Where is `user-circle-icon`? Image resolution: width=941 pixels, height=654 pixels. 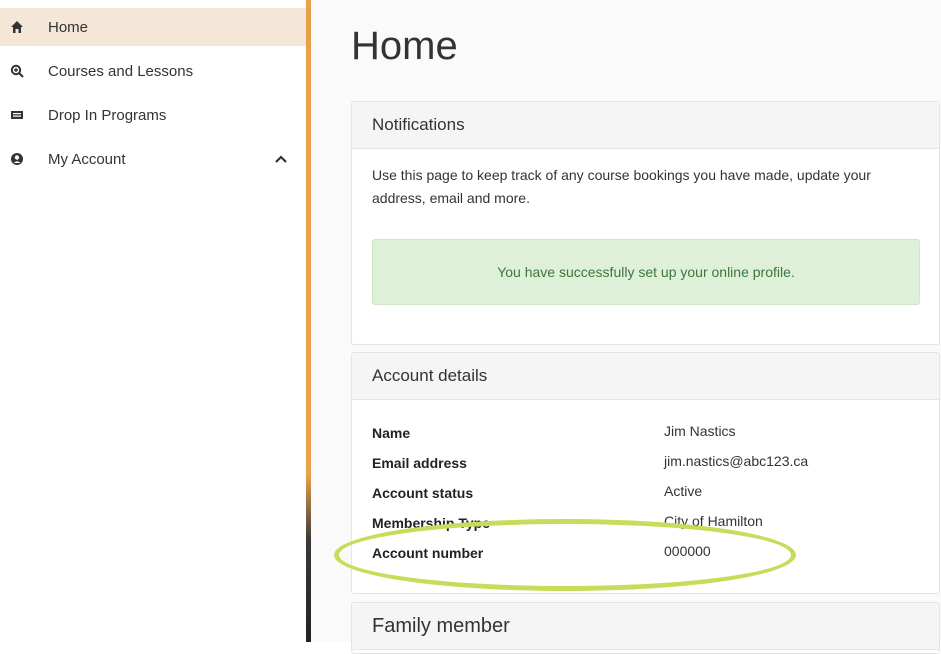
user-circle-icon is located at coordinates (17, 159).